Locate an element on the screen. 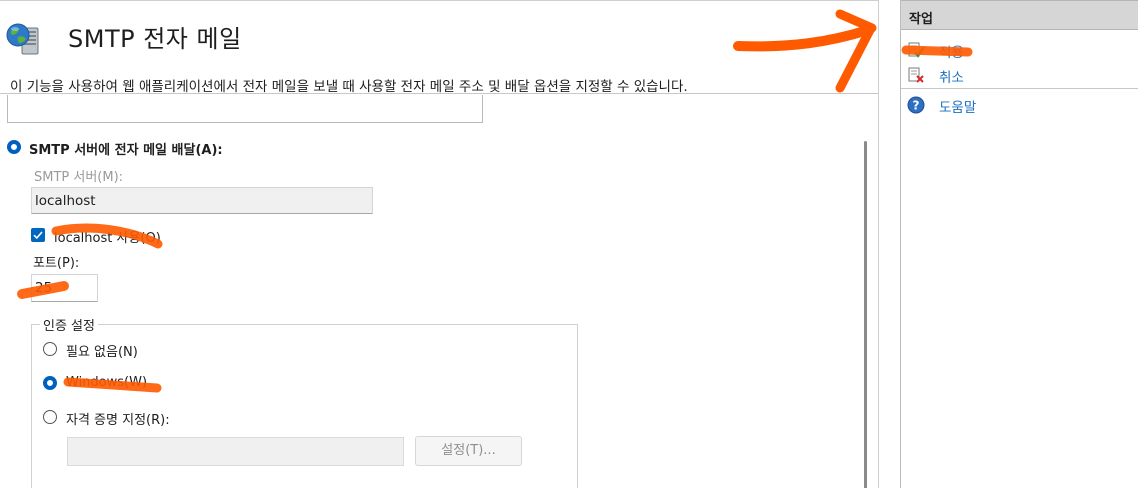 This screenshot has width=1138, height=488. auth-credentials-radio is located at coordinates (50, 417).